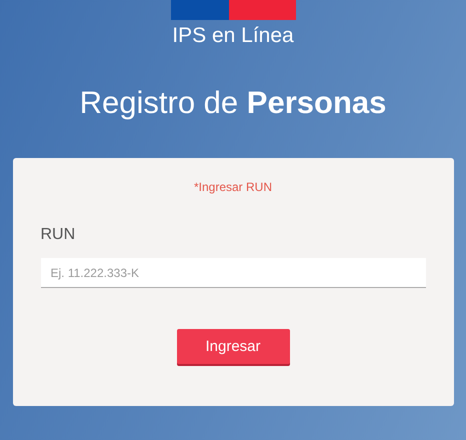 The height and width of the screenshot is (440, 466). What do you see at coordinates (233, 187) in the screenshot?
I see `error-message: *Ingresar RUN` at bounding box center [233, 187].